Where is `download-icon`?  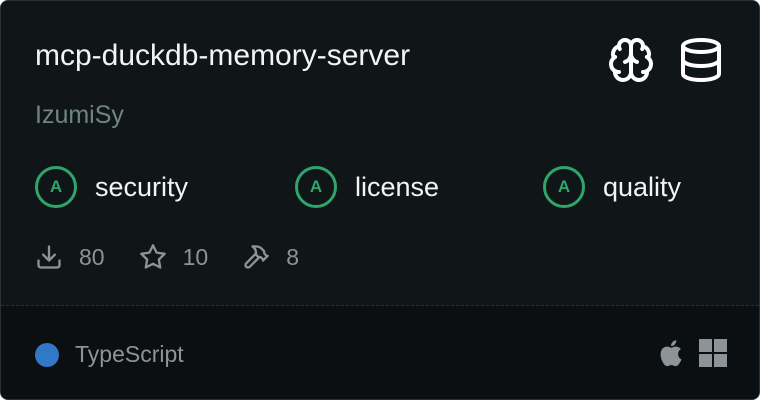 download-icon is located at coordinates (49, 257).